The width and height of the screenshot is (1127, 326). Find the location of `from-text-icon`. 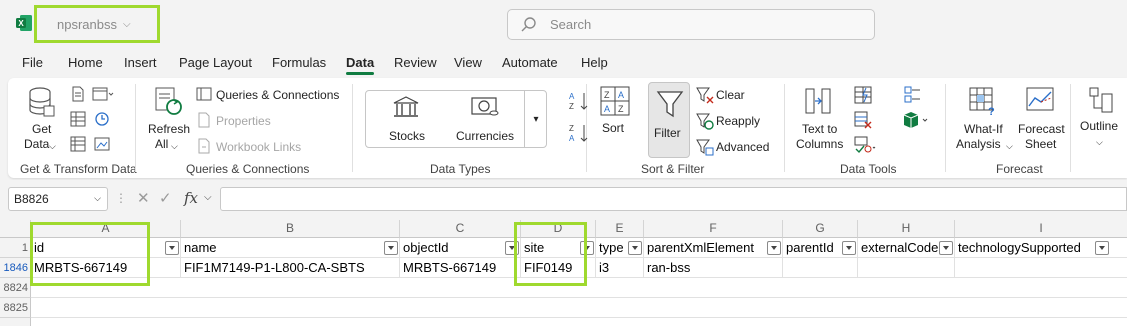

from-text-icon is located at coordinates (78, 94).